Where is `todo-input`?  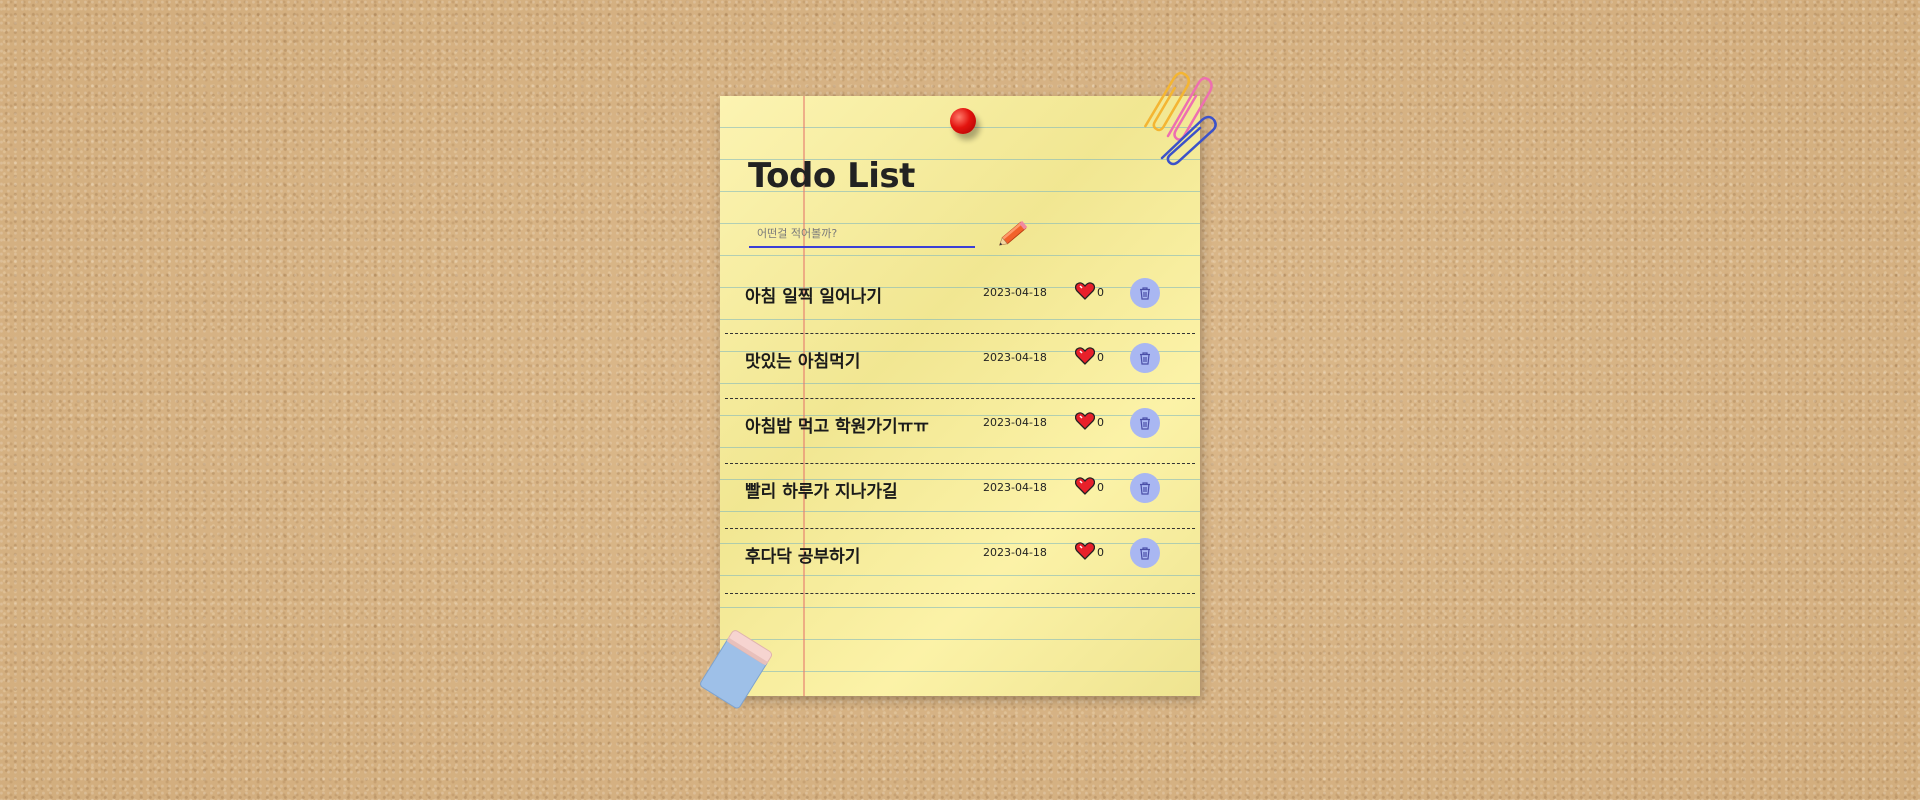 todo-input is located at coordinates (862, 233).